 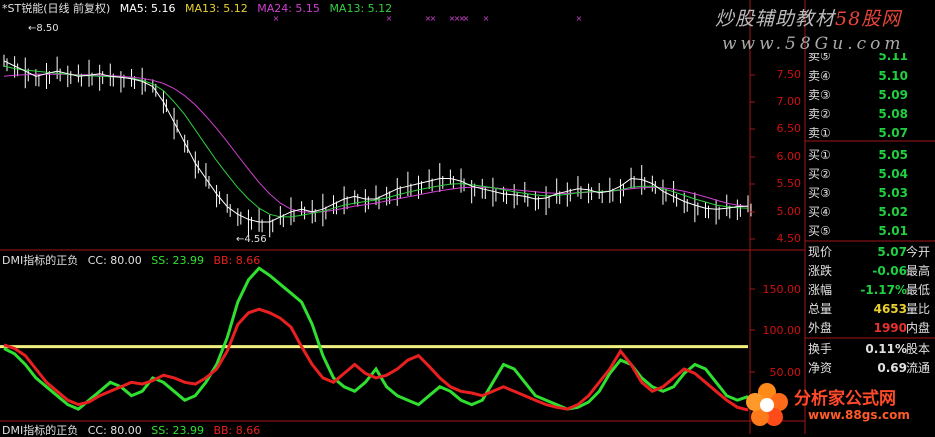 I want to click on watermark-bottom-url: www.88gs.com, so click(x=859, y=415).